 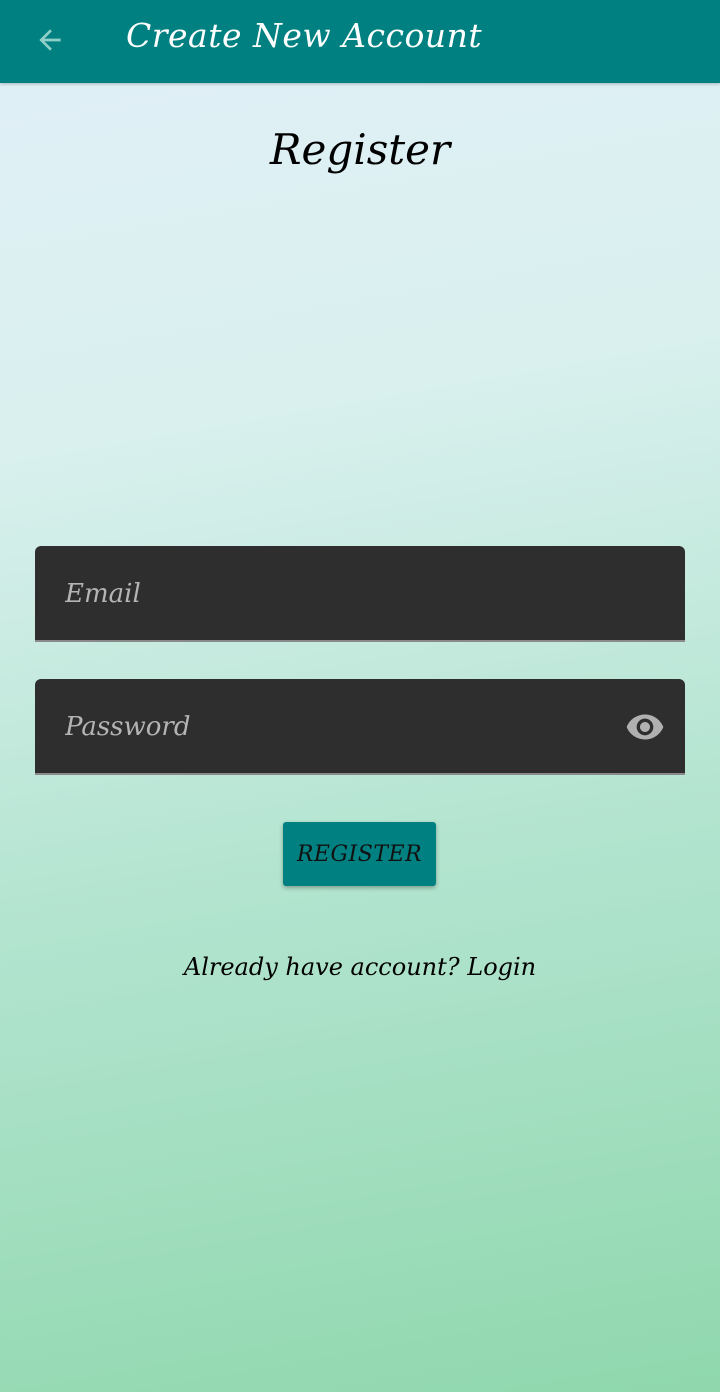 What do you see at coordinates (335, 594) in the screenshot?
I see `email-input` at bounding box center [335, 594].